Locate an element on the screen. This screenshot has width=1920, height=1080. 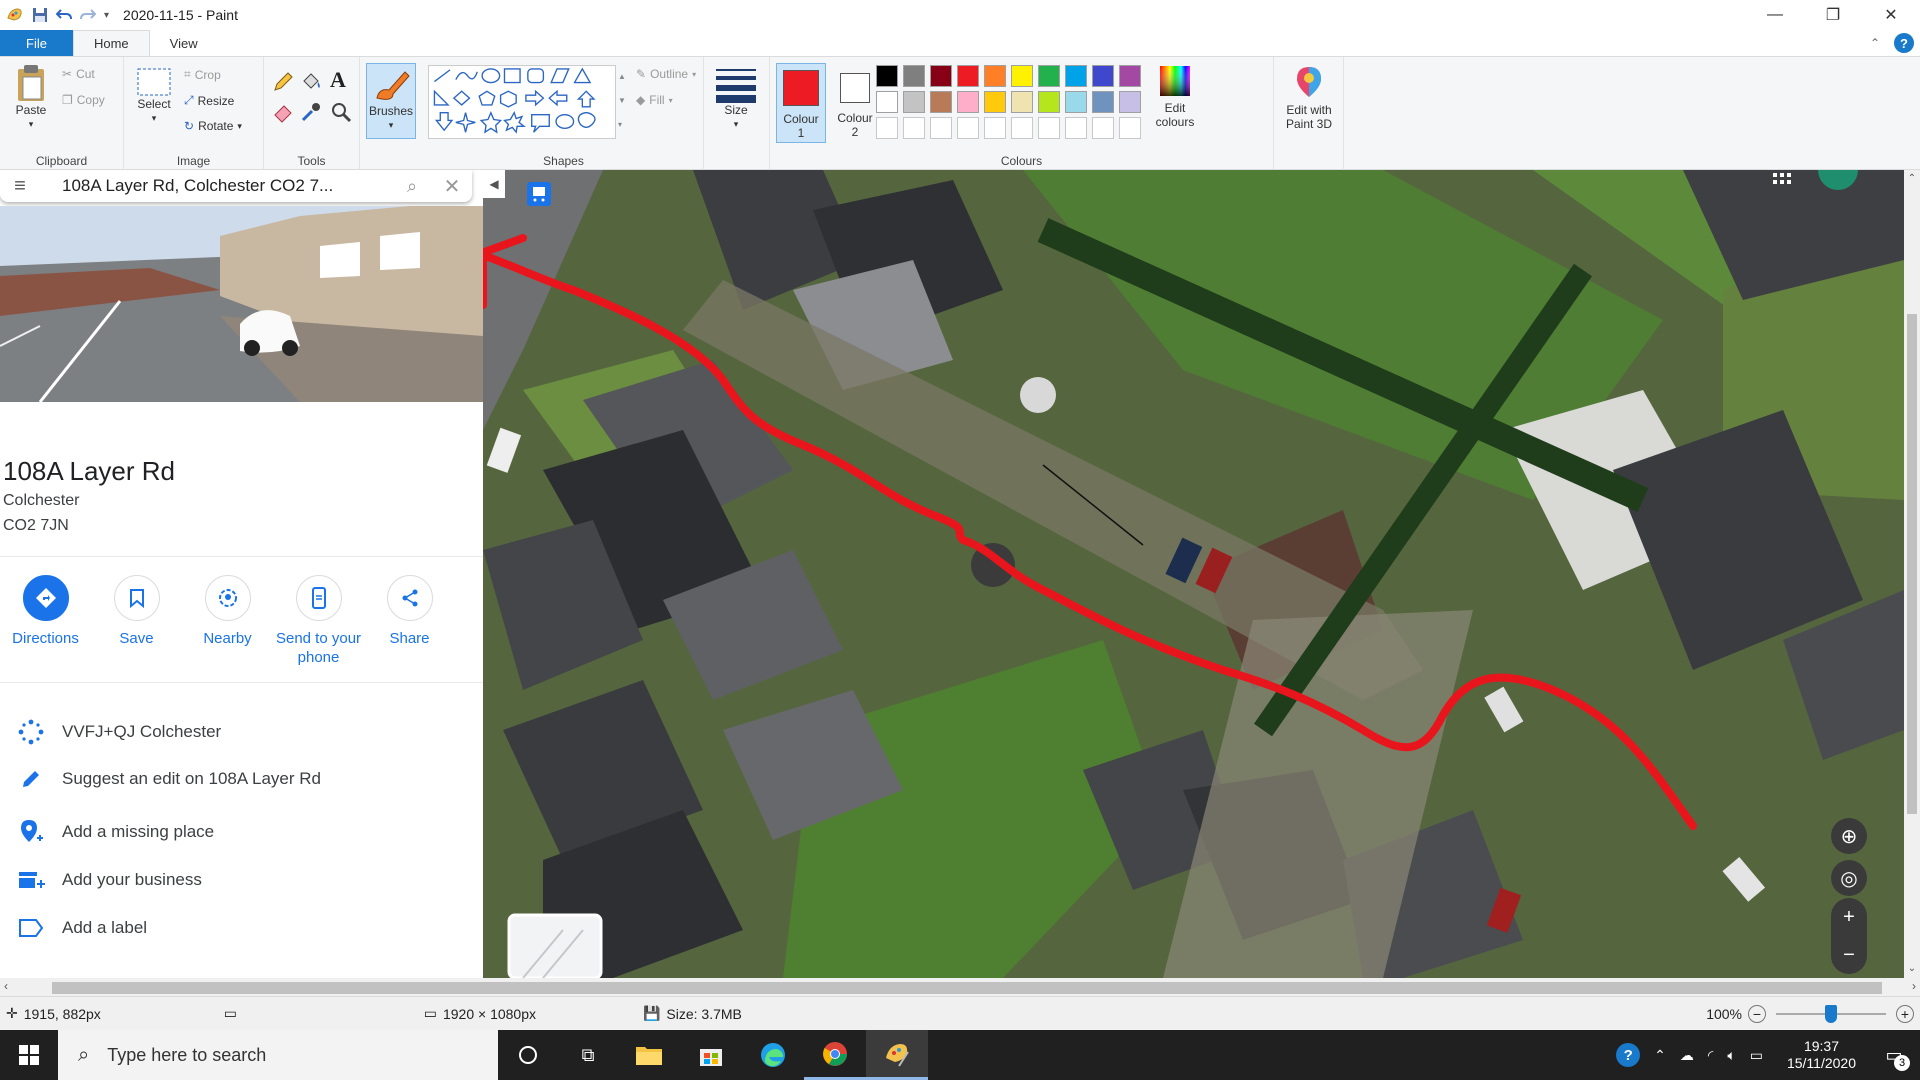
panel-collapse-tab: ◀ is located at coordinates (494, 184).